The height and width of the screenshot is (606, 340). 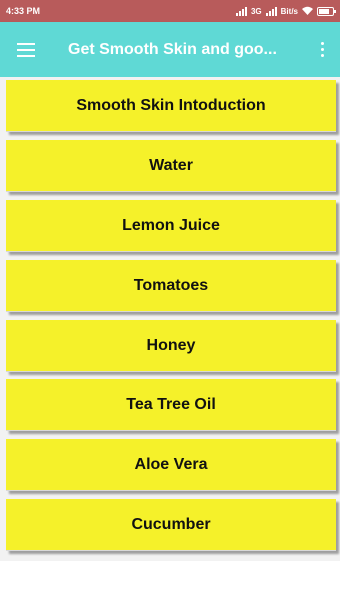 What do you see at coordinates (171, 226) in the screenshot?
I see `topic-button-lemon-juice: Lemon Juice` at bounding box center [171, 226].